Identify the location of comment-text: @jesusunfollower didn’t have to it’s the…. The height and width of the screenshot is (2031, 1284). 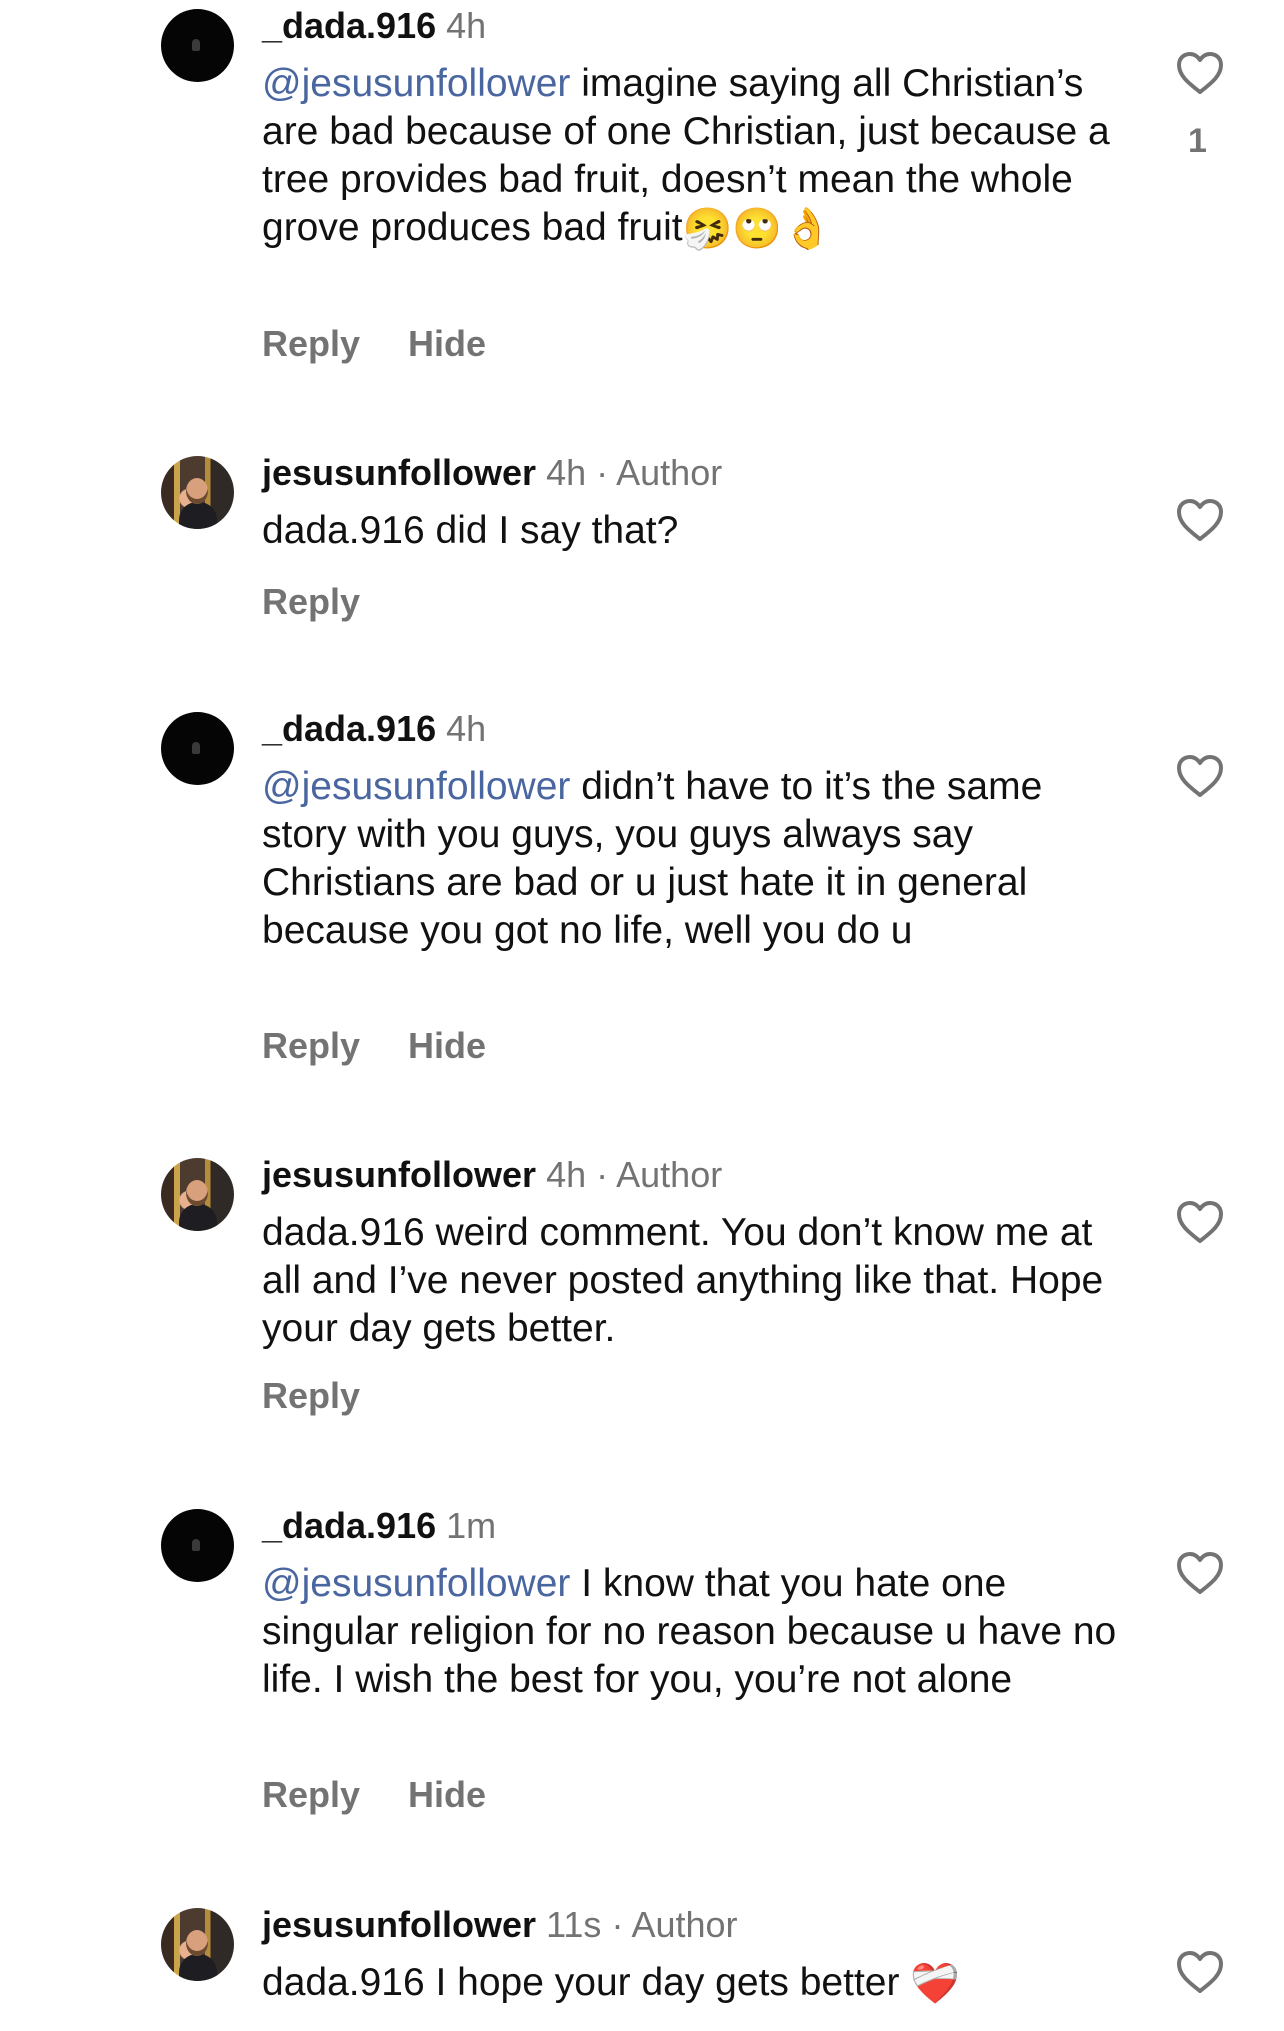
(692, 859).